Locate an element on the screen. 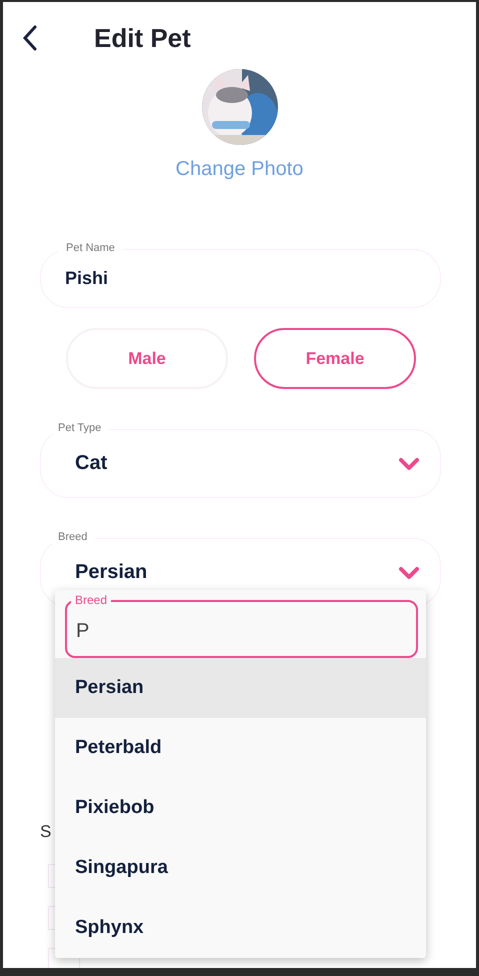 The height and width of the screenshot is (976, 479). dropdown-option: Sphynx is located at coordinates (240, 928).